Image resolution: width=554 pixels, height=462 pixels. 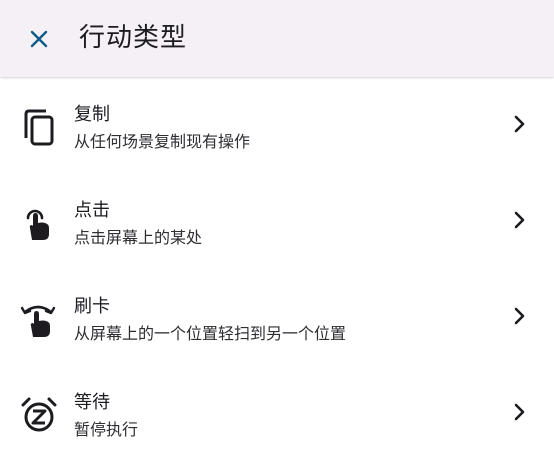 I want to click on item-description: 从屏幕上的一个位置轻扫到另一个位置, so click(x=210, y=333).